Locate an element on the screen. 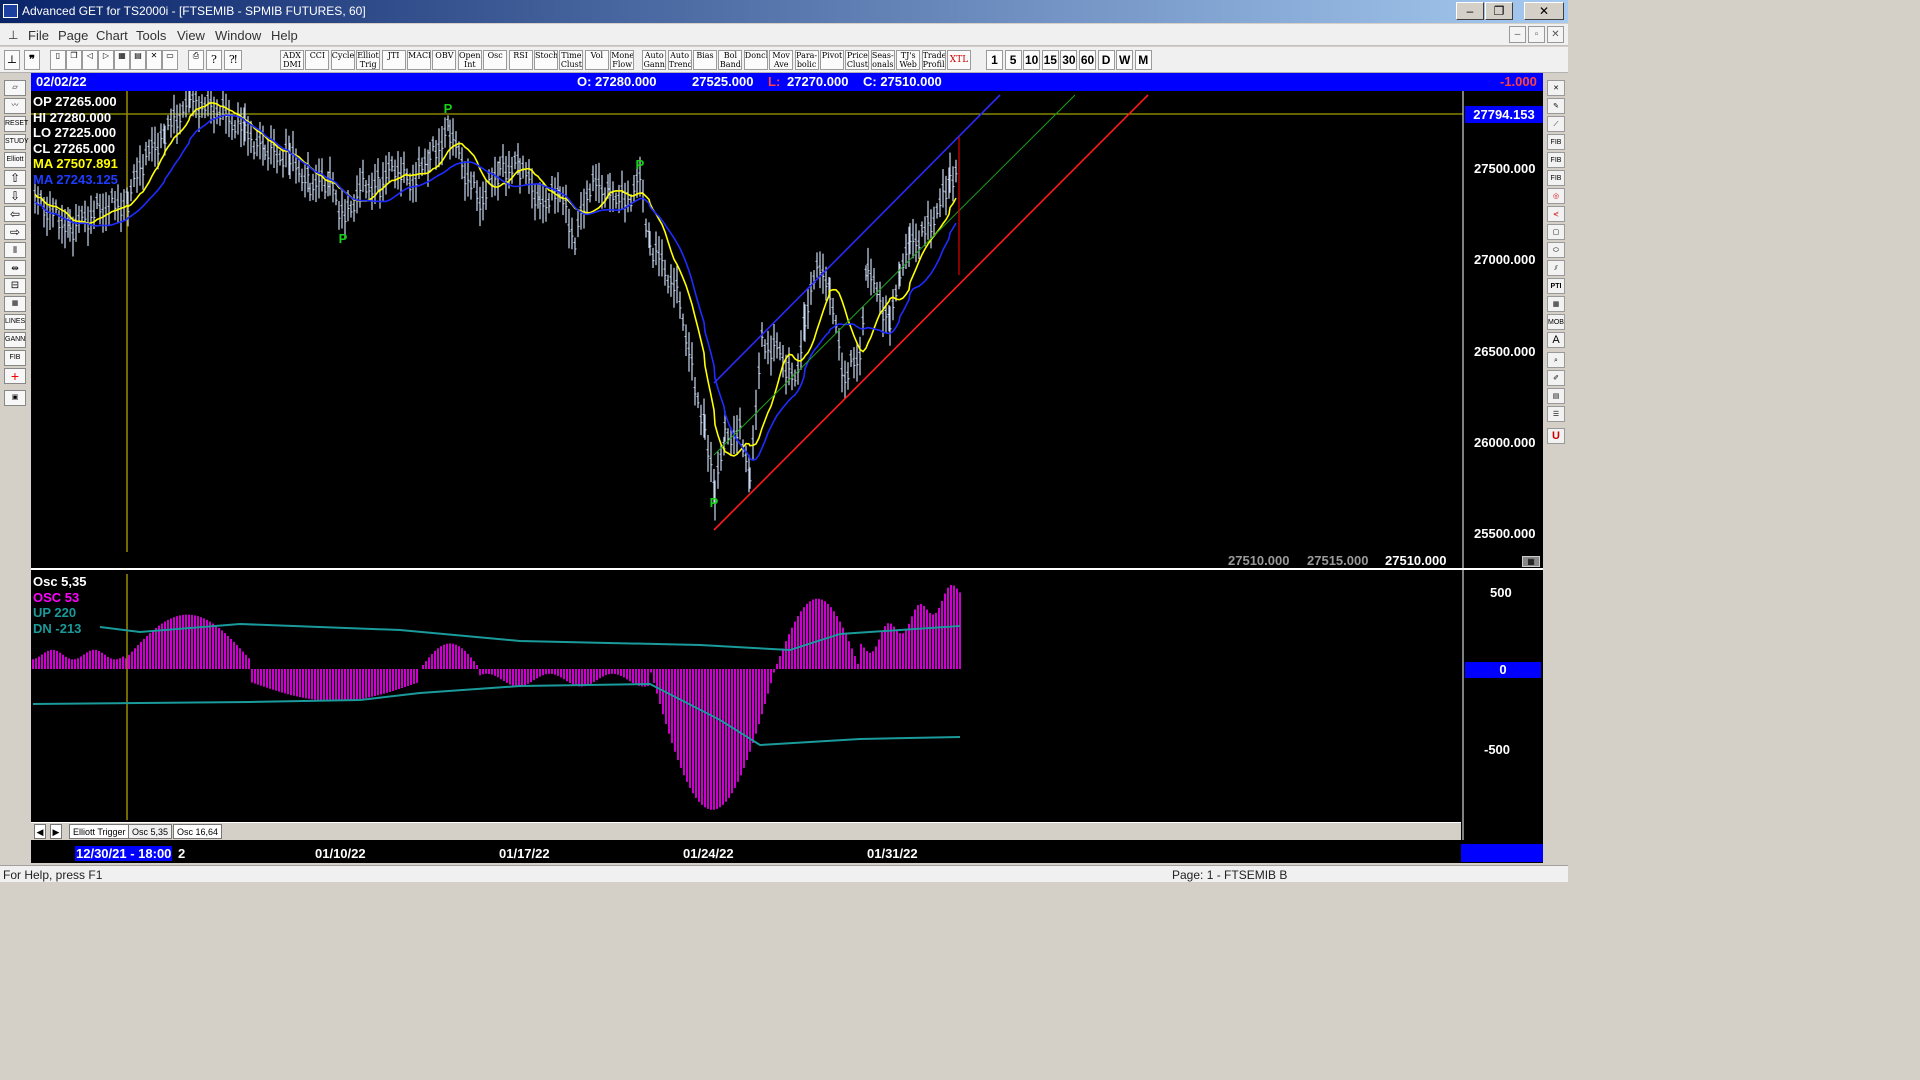 This screenshot has width=1920, height=1080. osc-tick: -500 is located at coordinates (1497, 749).